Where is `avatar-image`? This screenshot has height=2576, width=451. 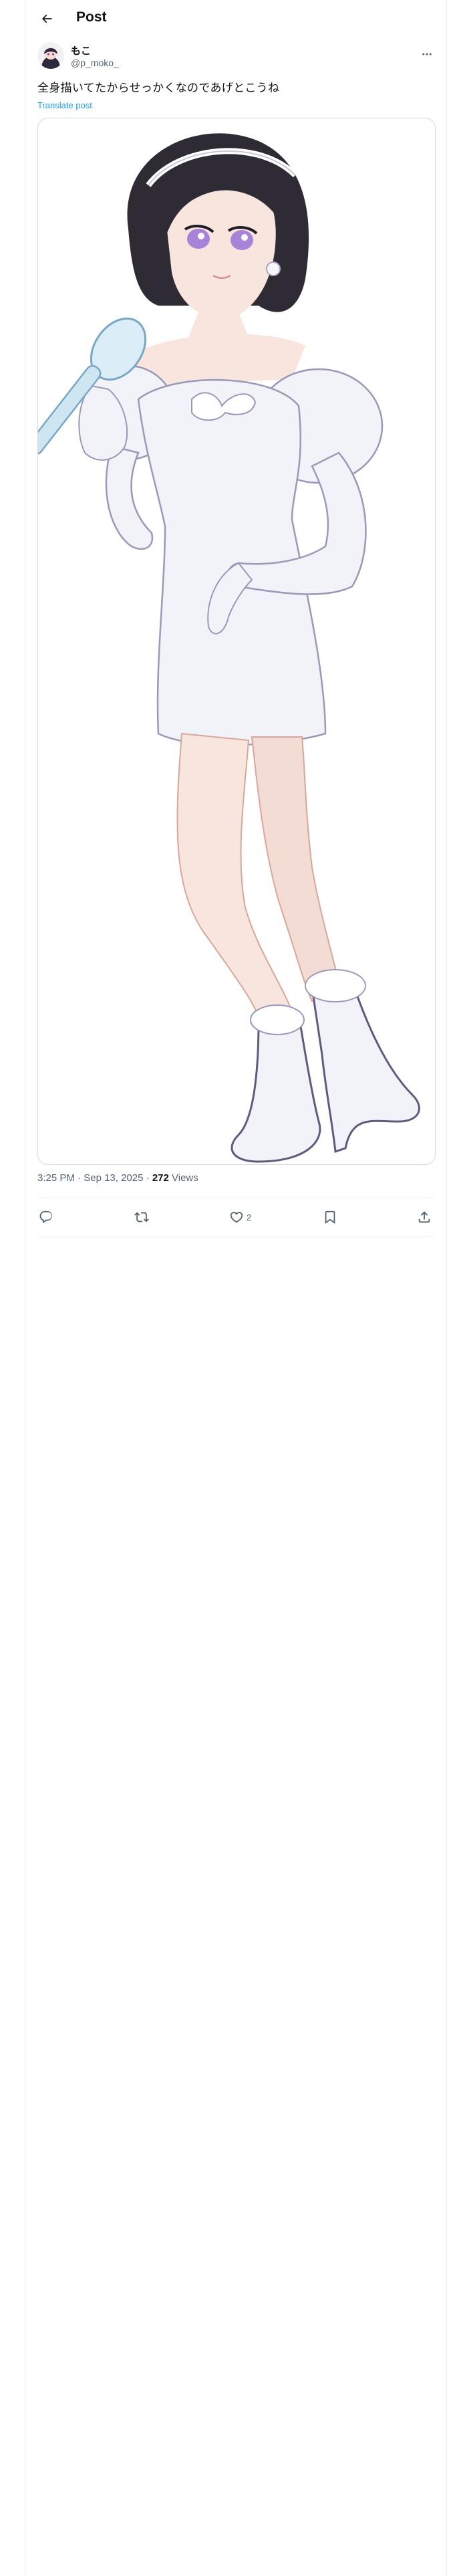 avatar-image is located at coordinates (50, 55).